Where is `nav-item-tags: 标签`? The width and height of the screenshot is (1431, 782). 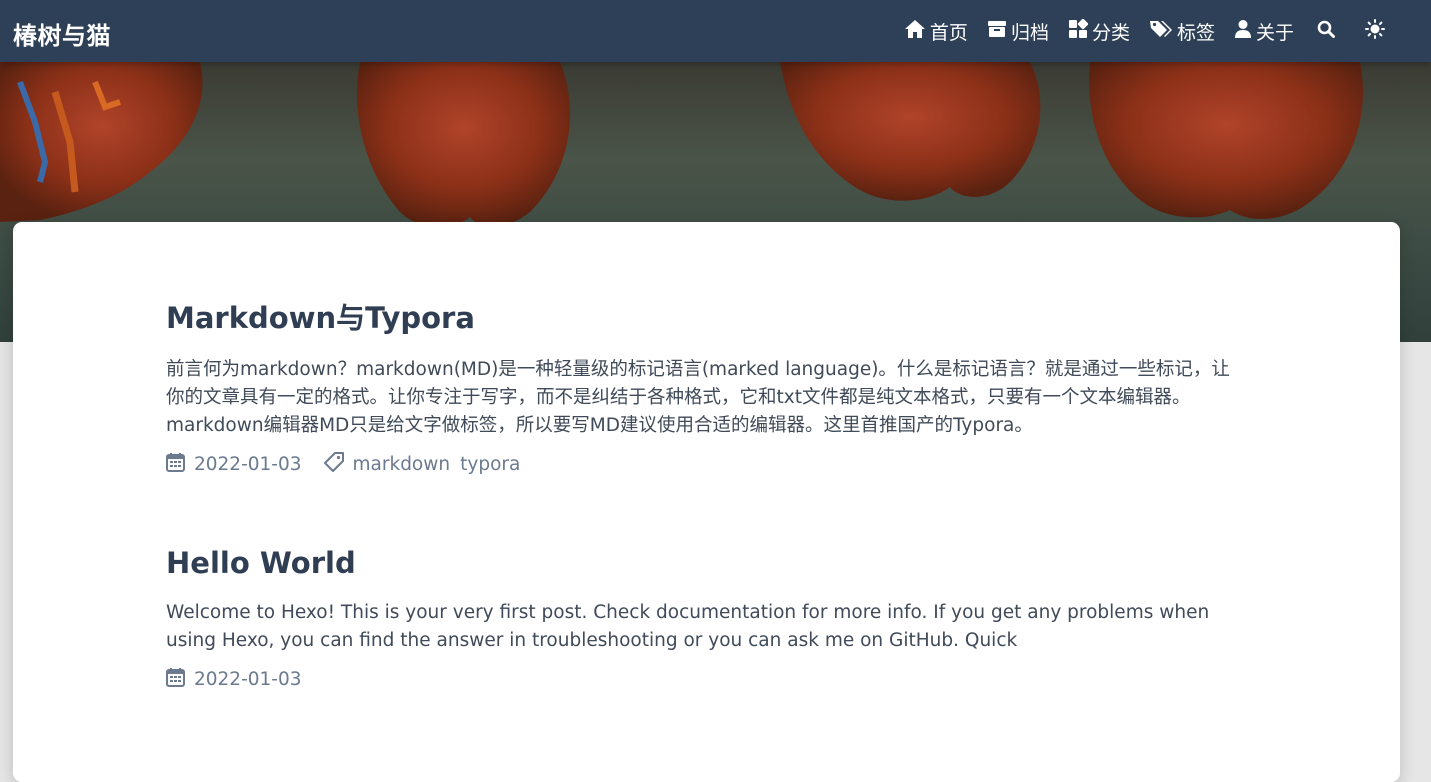
nav-item-tags: 标签 is located at coordinates (1182, 31).